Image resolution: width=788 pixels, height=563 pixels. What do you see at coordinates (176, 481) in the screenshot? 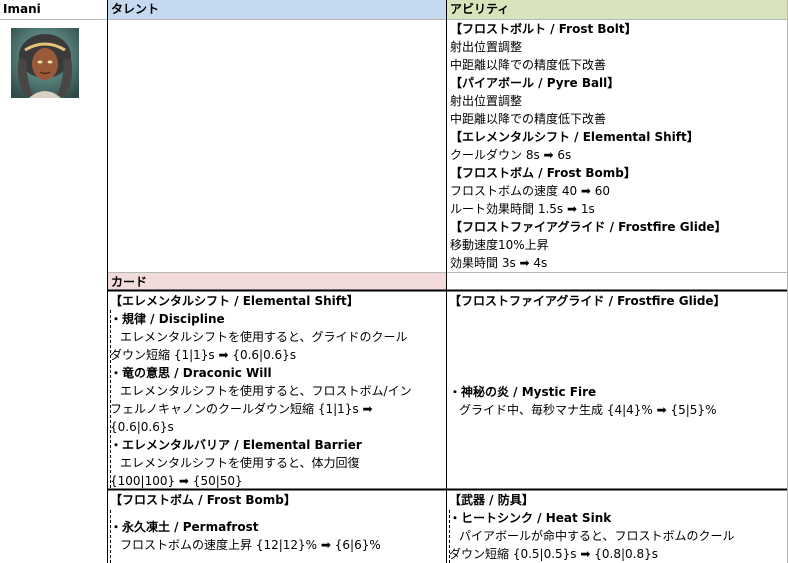
I see `card-desc: {100|100} ➡ {50|50}` at bounding box center [176, 481].